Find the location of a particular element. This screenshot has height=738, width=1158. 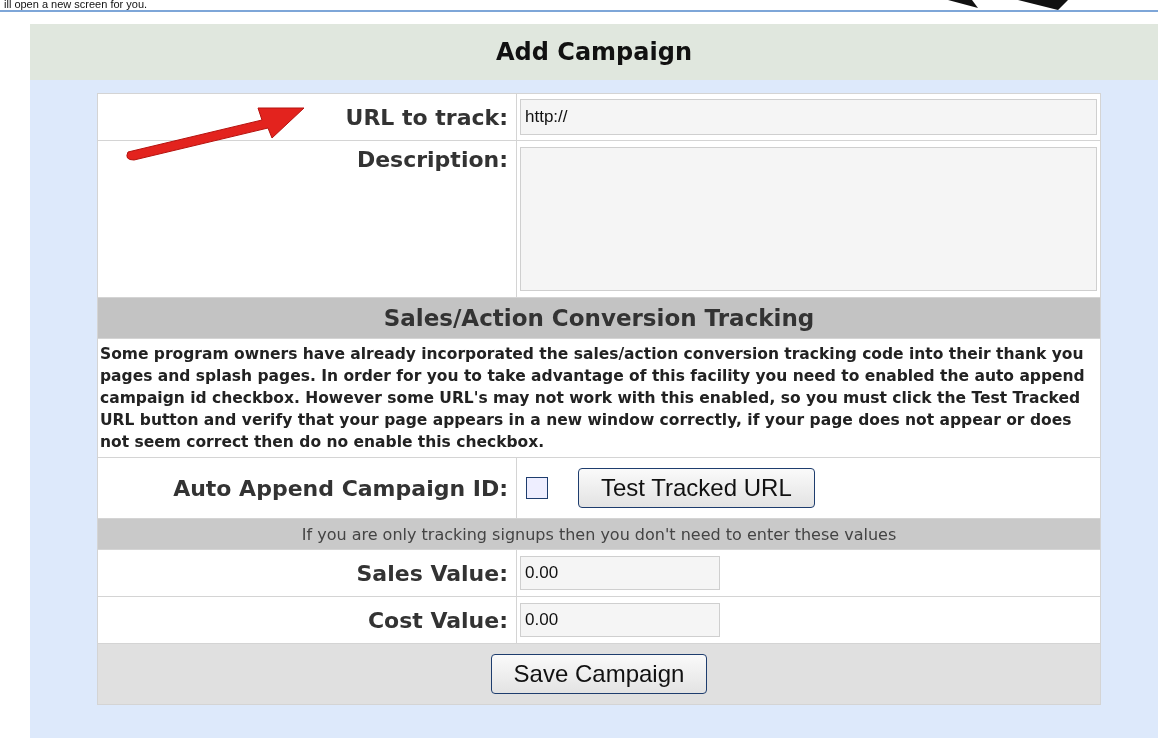

field-label: Description: is located at coordinates (432, 159).